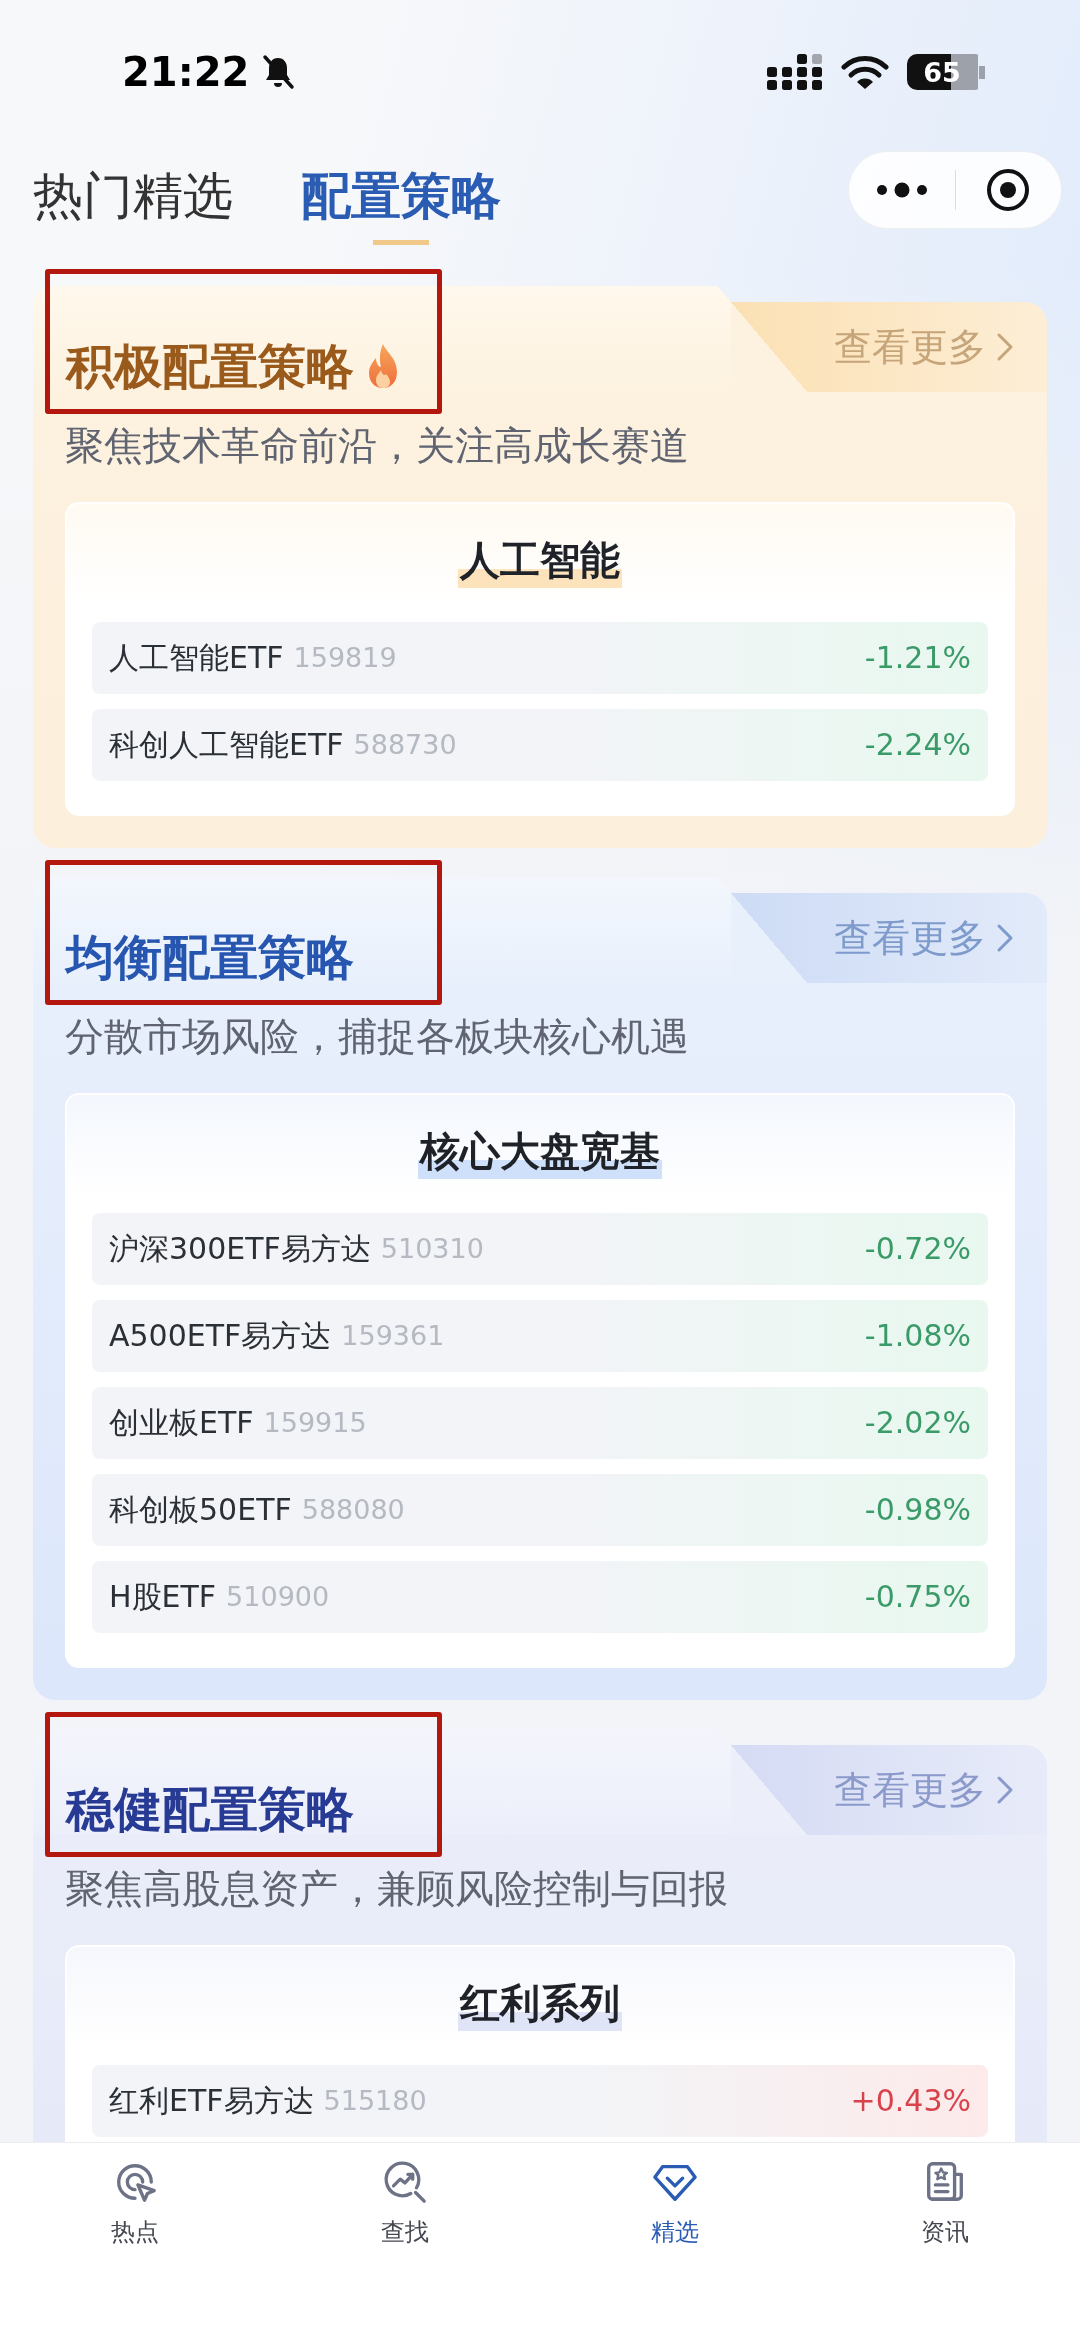 The image size is (1080, 2341). What do you see at coordinates (353, 1510) in the screenshot?
I see `fund-code: 588080` at bounding box center [353, 1510].